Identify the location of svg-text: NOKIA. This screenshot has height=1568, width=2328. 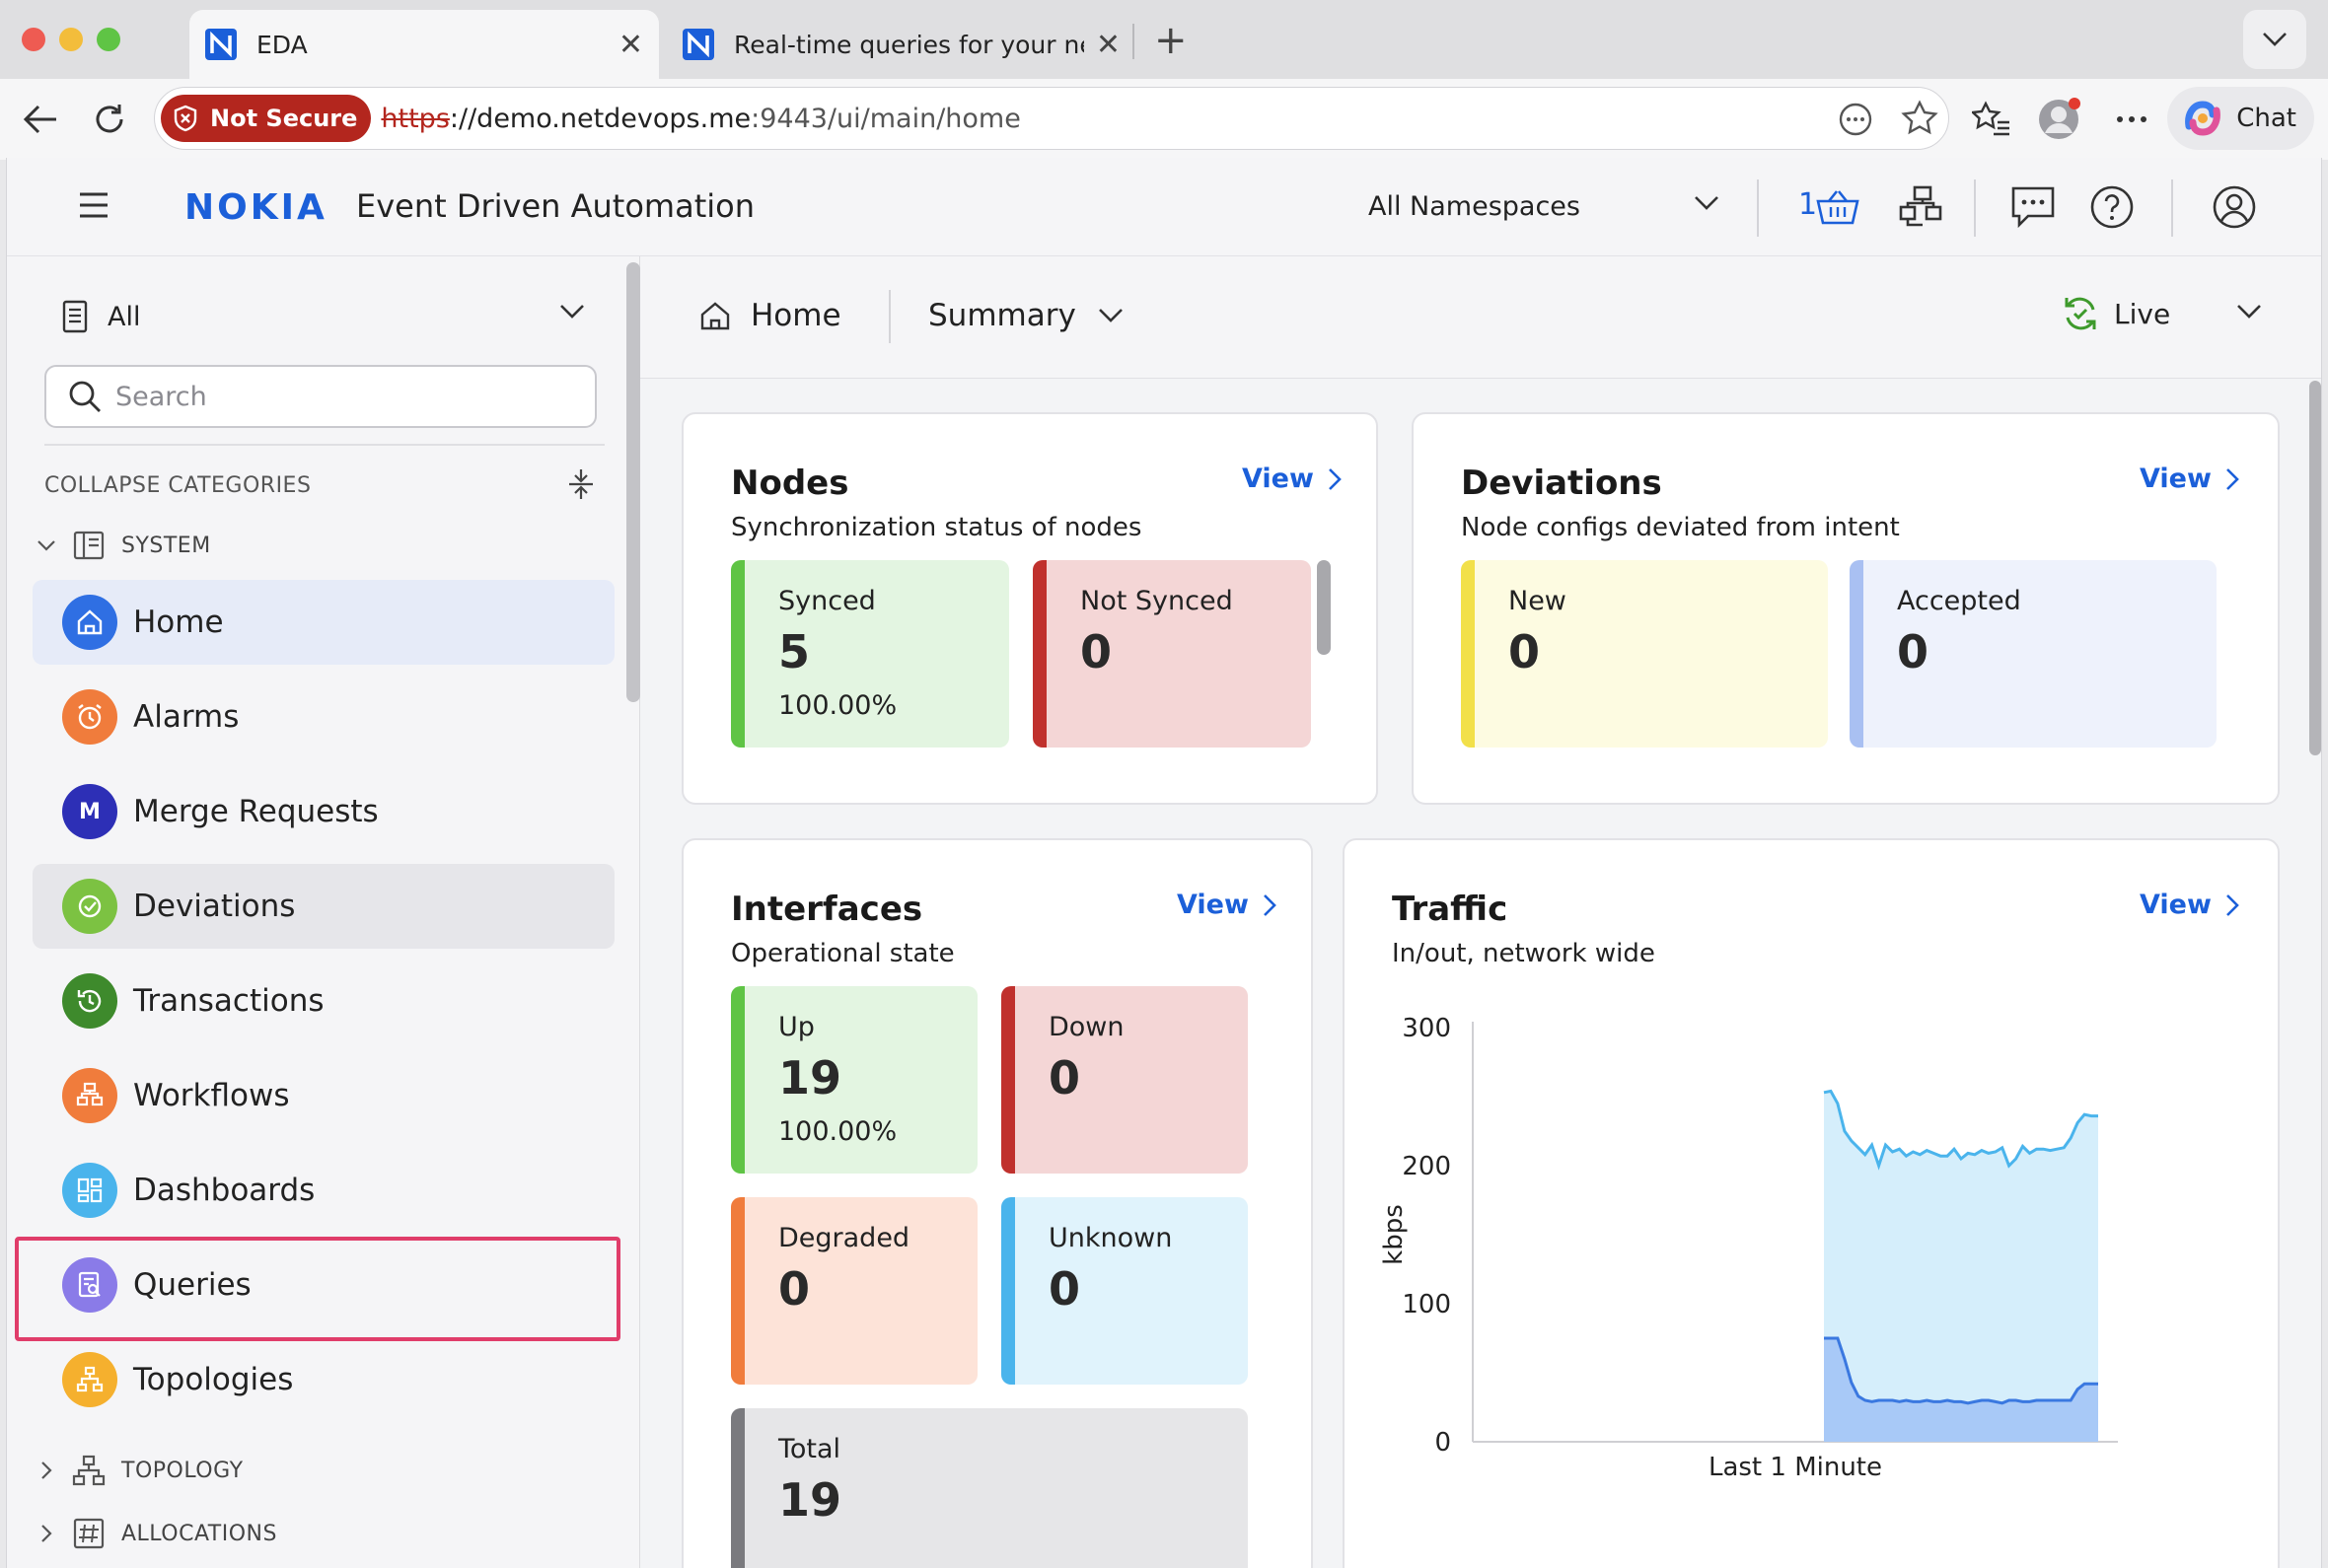
(255, 206).